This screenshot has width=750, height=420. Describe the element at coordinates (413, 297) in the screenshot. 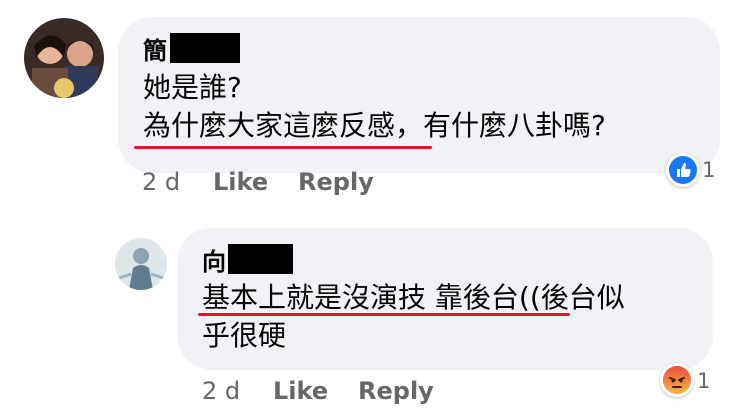

I see `reply-text-line-1: 基本上就是沒演技 靠後台((後台似` at that location.